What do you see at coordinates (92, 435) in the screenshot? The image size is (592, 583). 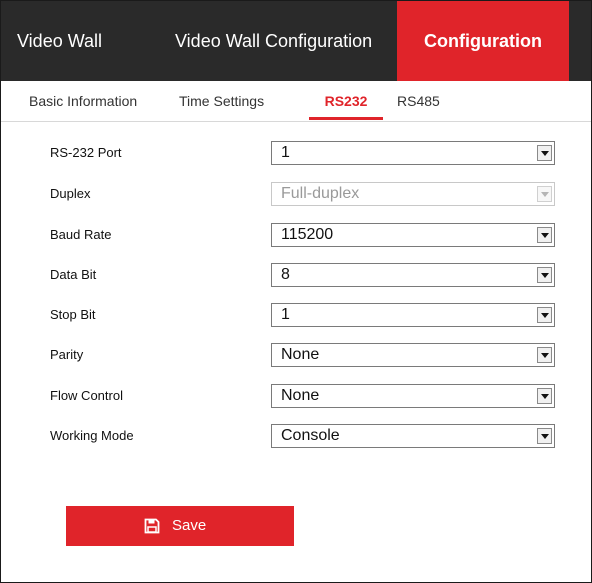 I see `label-working-mode: Working Mode` at bounding box center [92, 435].